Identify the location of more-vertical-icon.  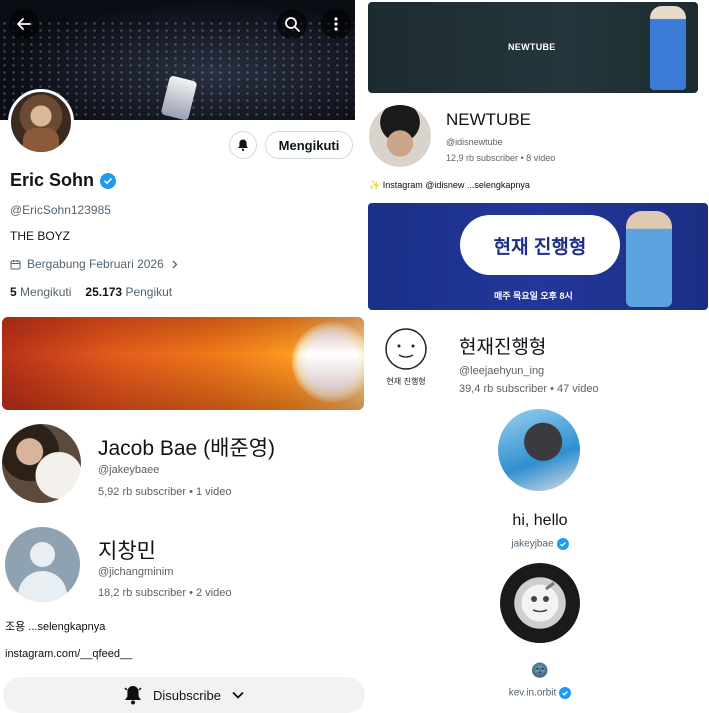
(336, 24).